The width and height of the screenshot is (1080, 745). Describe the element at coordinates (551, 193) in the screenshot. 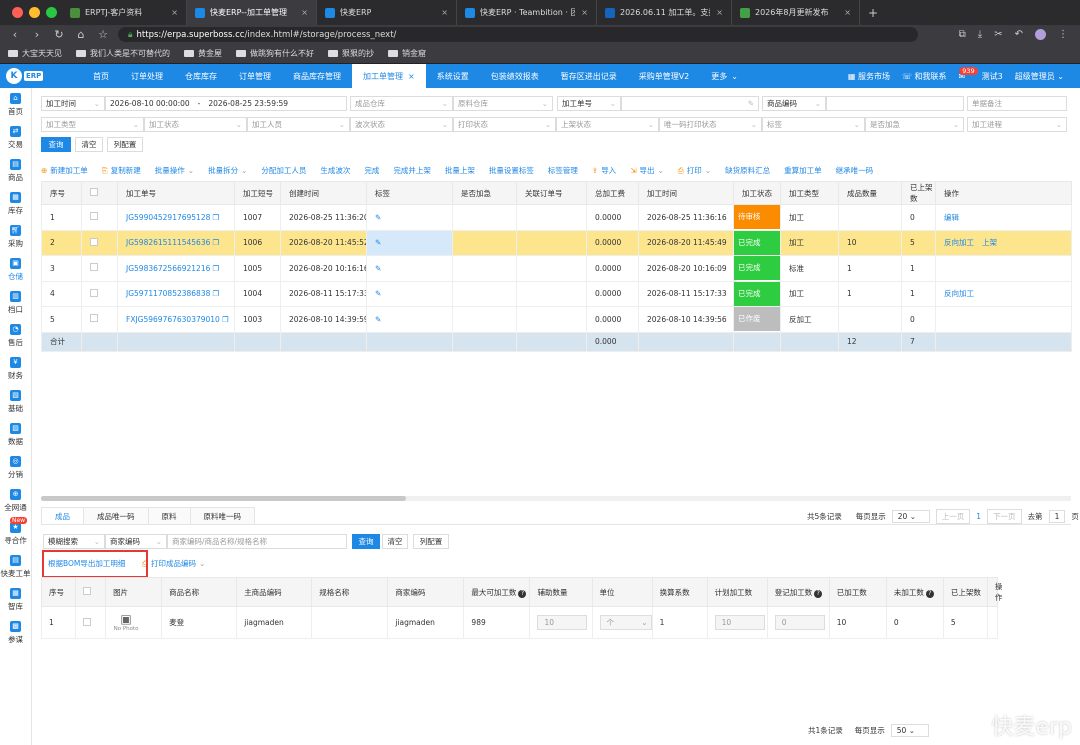

I see `column-header: 关联订单号` at that location.